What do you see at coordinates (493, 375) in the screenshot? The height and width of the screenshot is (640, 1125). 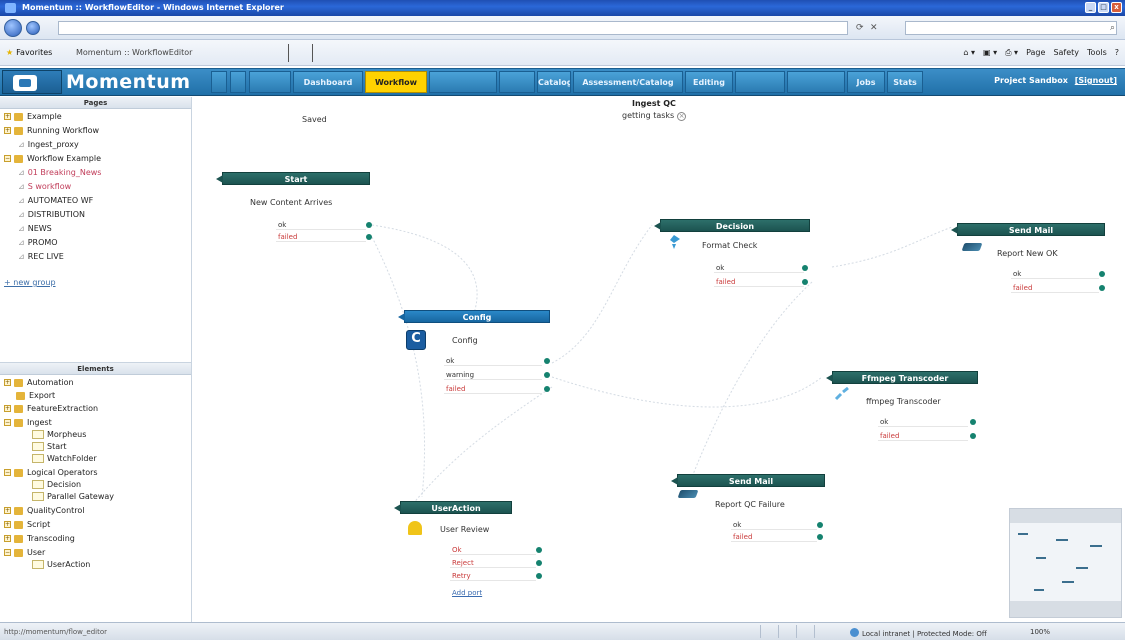 I see `port-warning: warning` at bounding box center [493, 375].